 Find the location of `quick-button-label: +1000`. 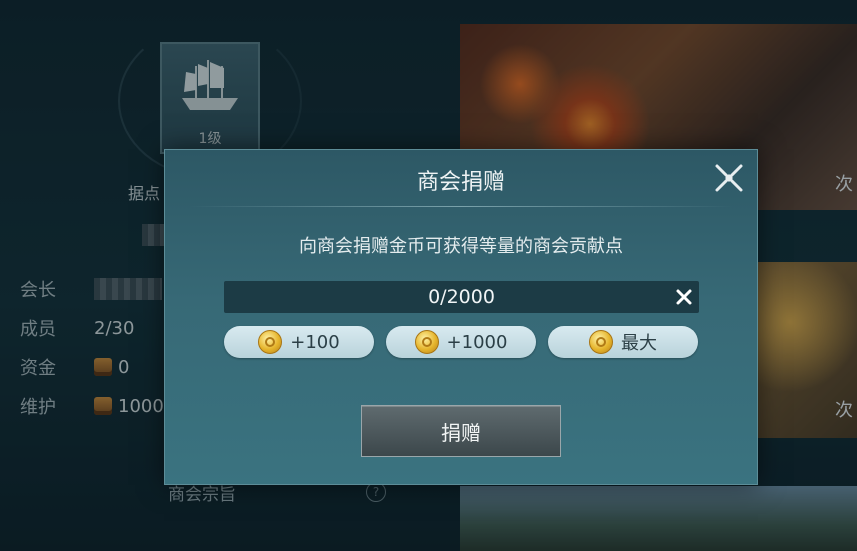

quick-button-label: +1000 is located at coordinates (477, 342).